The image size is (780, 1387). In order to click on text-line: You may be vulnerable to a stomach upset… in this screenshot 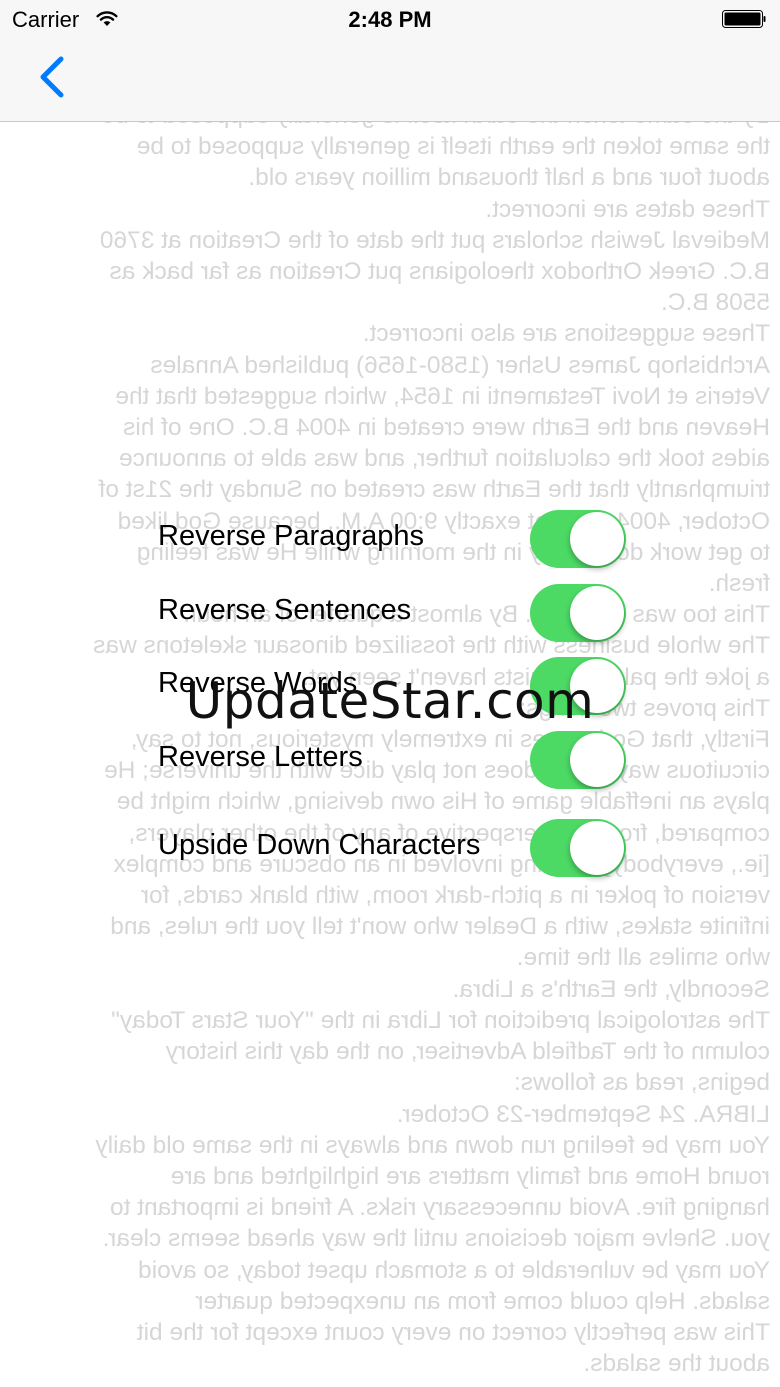, I will do `click(454, 1270)`.